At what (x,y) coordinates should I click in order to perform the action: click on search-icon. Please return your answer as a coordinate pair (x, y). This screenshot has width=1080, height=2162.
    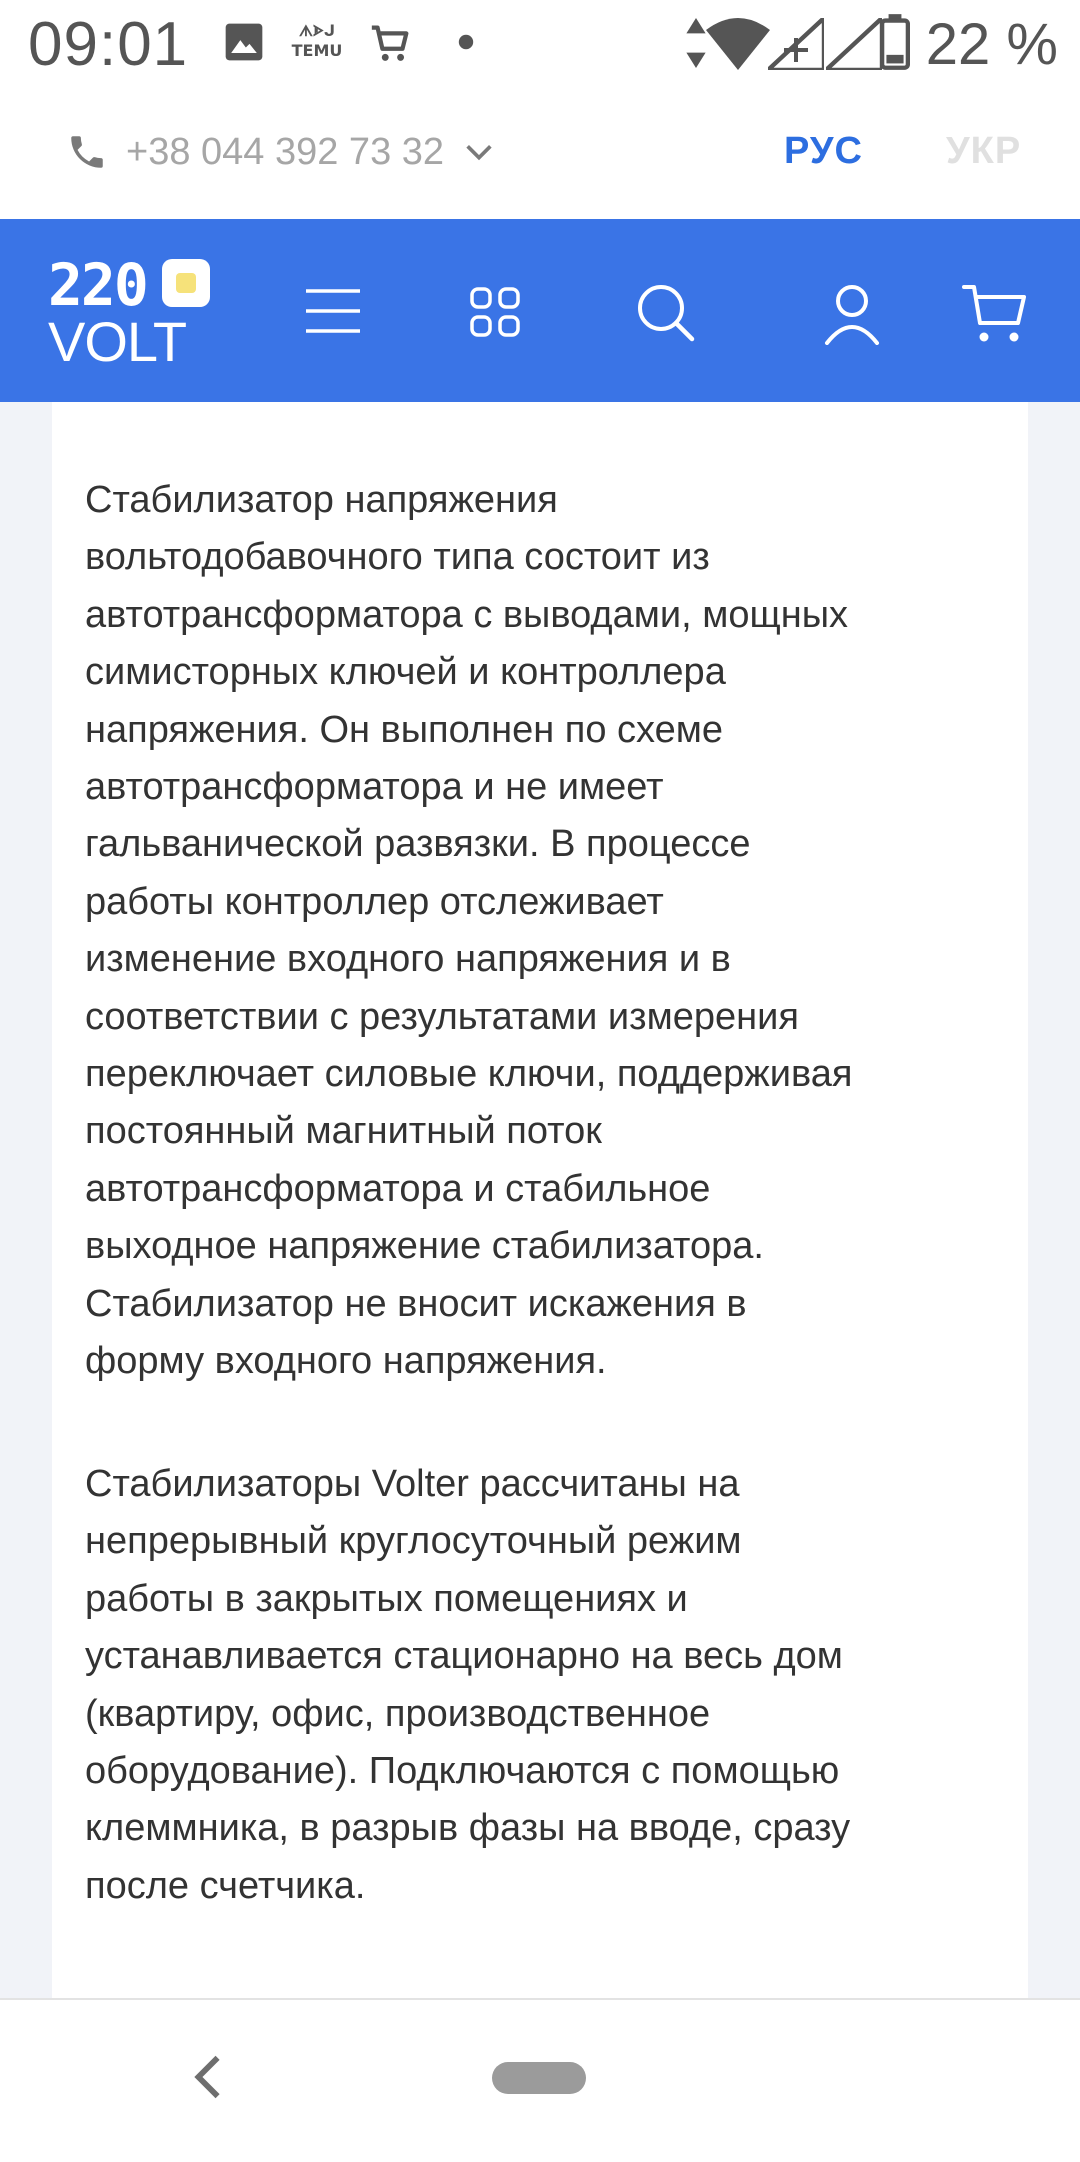
    Looking at the image, I should click on (666, 313).